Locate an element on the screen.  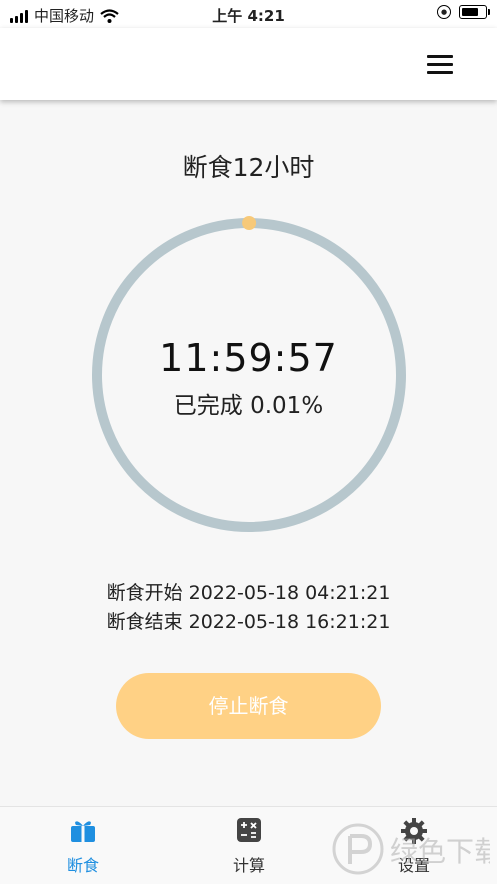
orientation-lock-icon: ● is located at coordinates (444, 12).